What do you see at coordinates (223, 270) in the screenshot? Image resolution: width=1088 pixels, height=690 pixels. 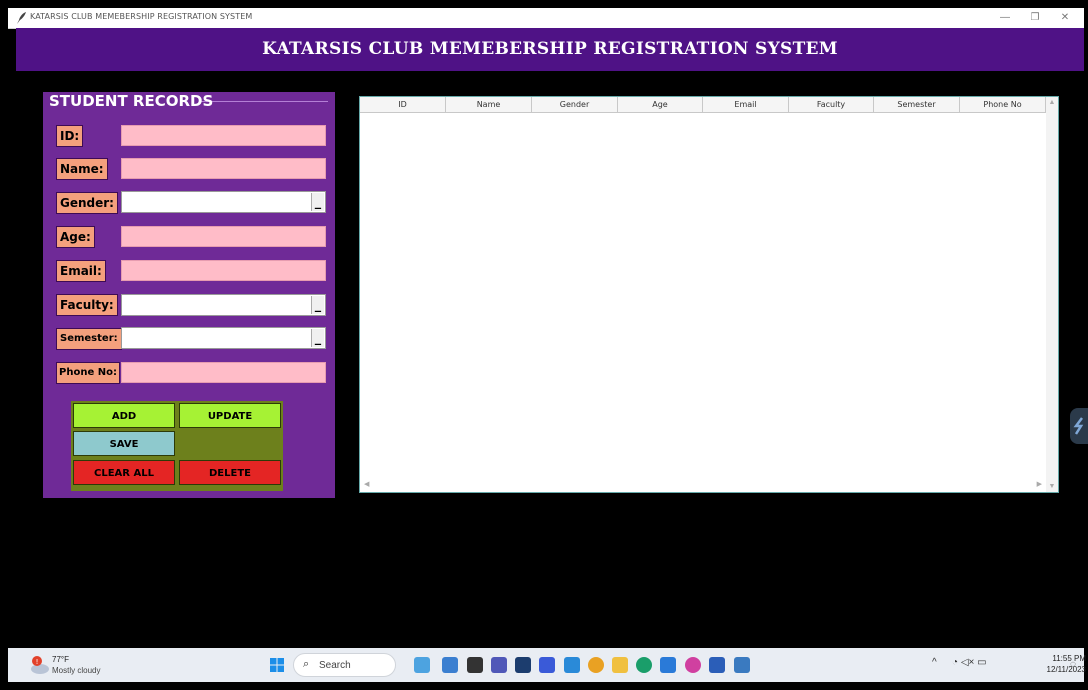 I see `email-input` at bounding box center [223, 270].